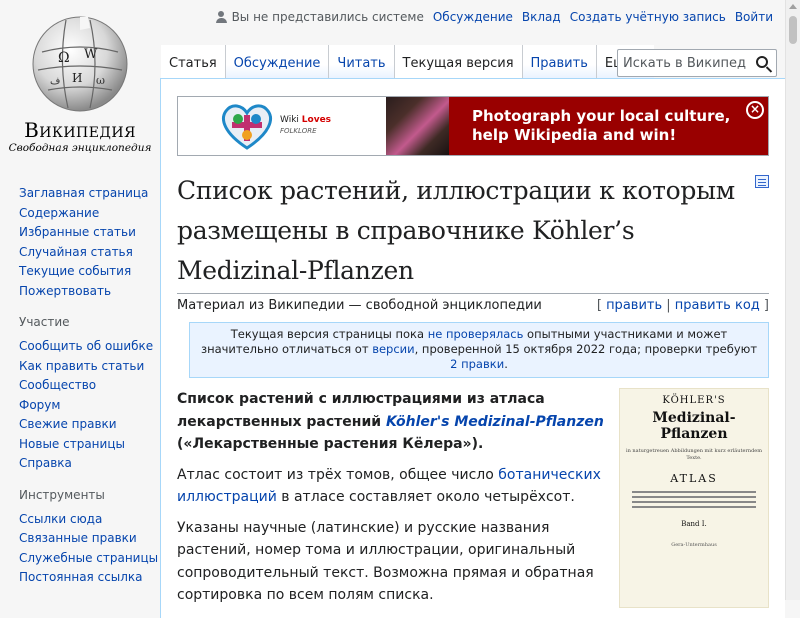 The height and width of the screenshot is (618, 800). What do you see at coordinates (221, 17) in the screenshot?
I see `user-icon` at bounding box center [221, 17].